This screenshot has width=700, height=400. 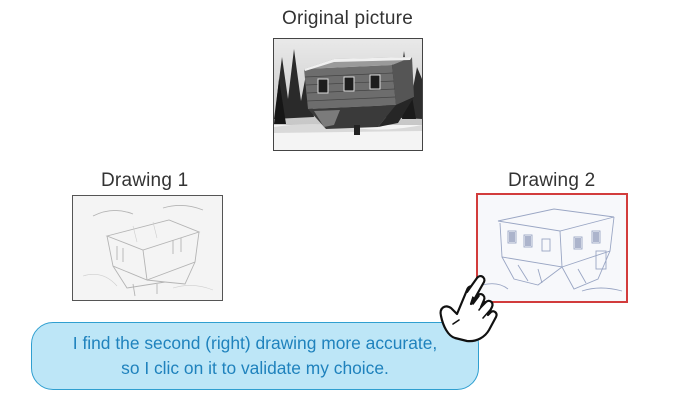 What do you see at coordinates (255, 368) in the screenshot?
I see `speech-bubble-line-2: so I clic on it to validate my choice.` at bounding box center [255, 368].